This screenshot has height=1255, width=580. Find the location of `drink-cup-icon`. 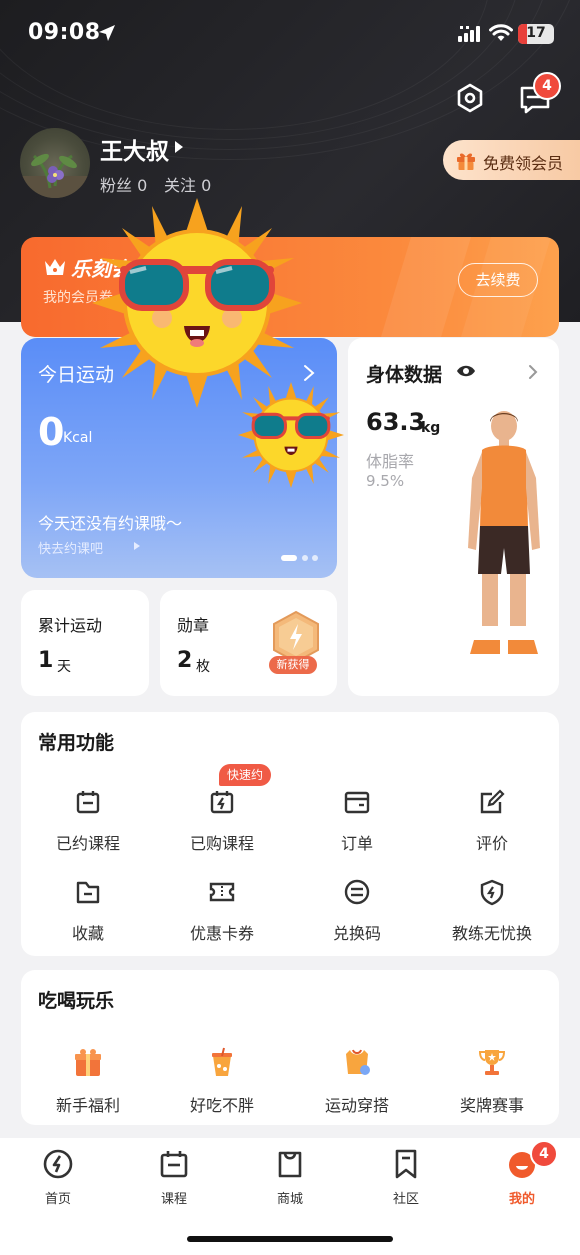

drink-cup-icon is located at coordinates (222, 1061).